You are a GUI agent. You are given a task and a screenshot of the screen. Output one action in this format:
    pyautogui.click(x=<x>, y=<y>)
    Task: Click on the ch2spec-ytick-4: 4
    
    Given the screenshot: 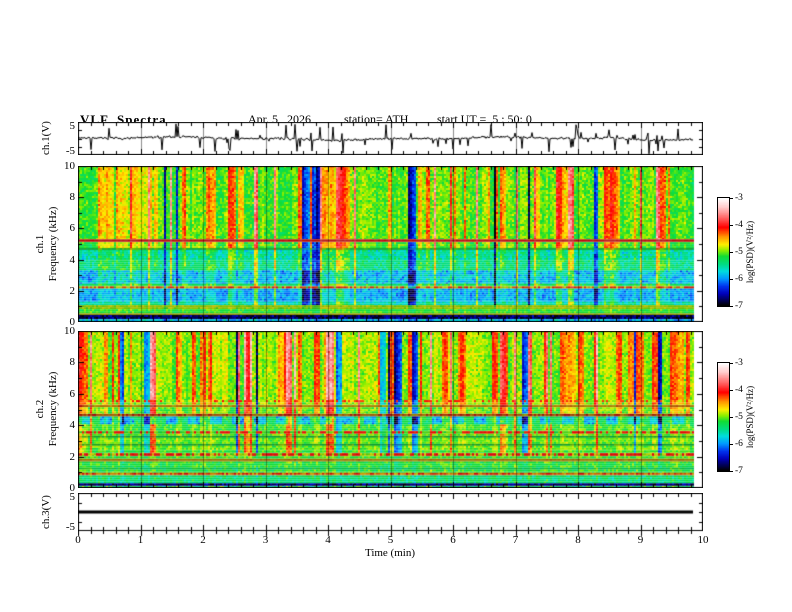 What is the action you would take?
    pyautogui.click(x=72, y=425)
    